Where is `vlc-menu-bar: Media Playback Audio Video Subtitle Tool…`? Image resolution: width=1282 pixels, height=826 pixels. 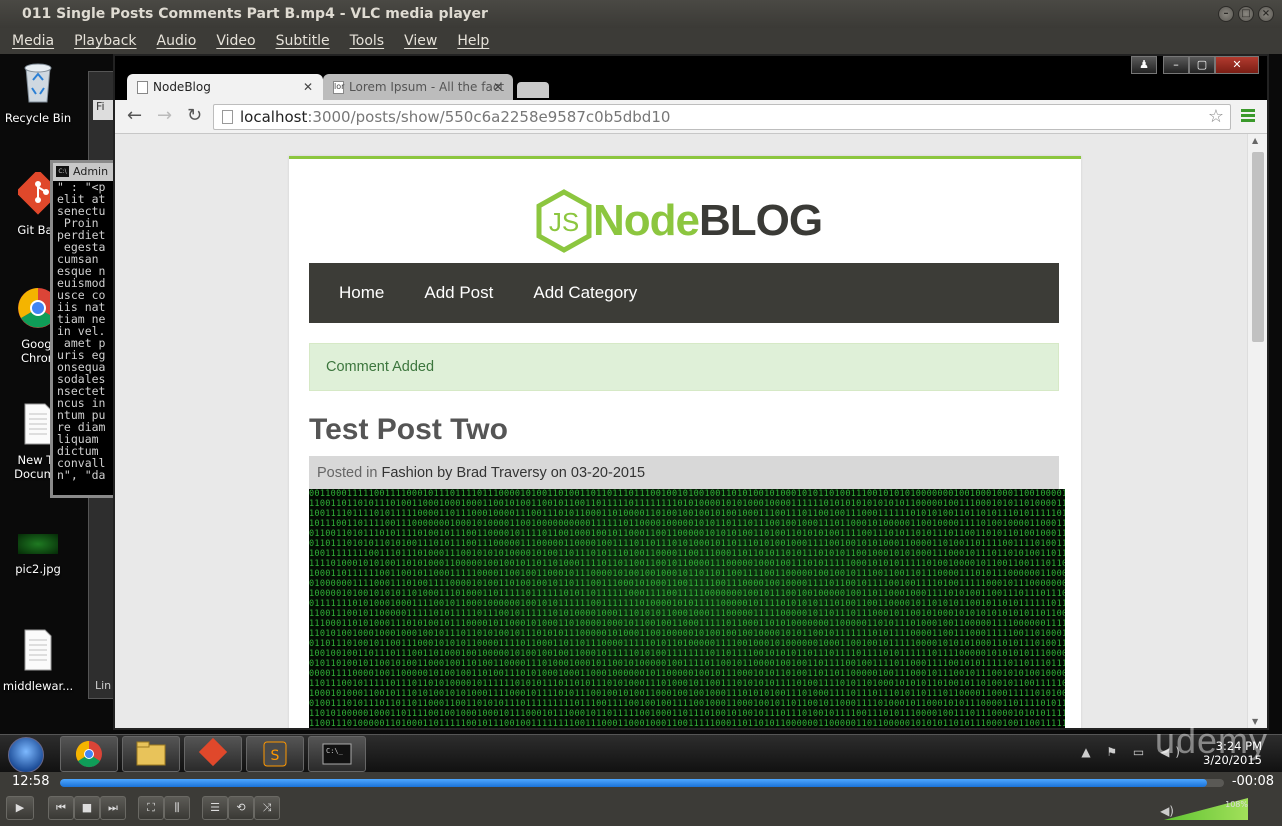 vlc-menu-bar: Media Playback Audio Video Subtitle Tool… is located at coordinates (641, 41).